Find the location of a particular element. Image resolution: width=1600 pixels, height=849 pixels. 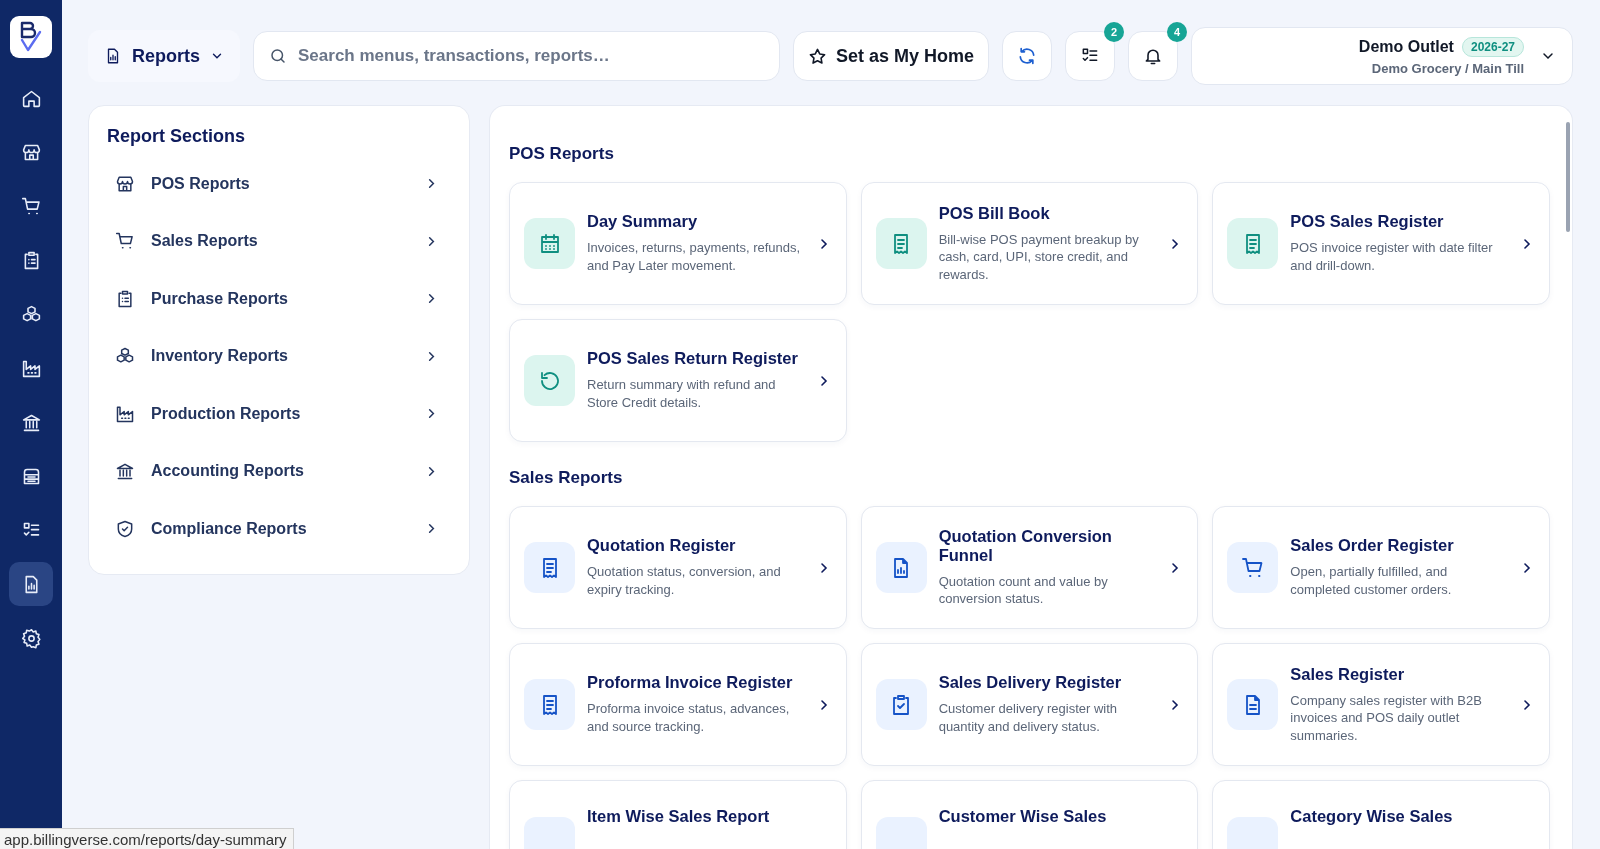

section-link: POS Reports is located at coordinates (279, 184).